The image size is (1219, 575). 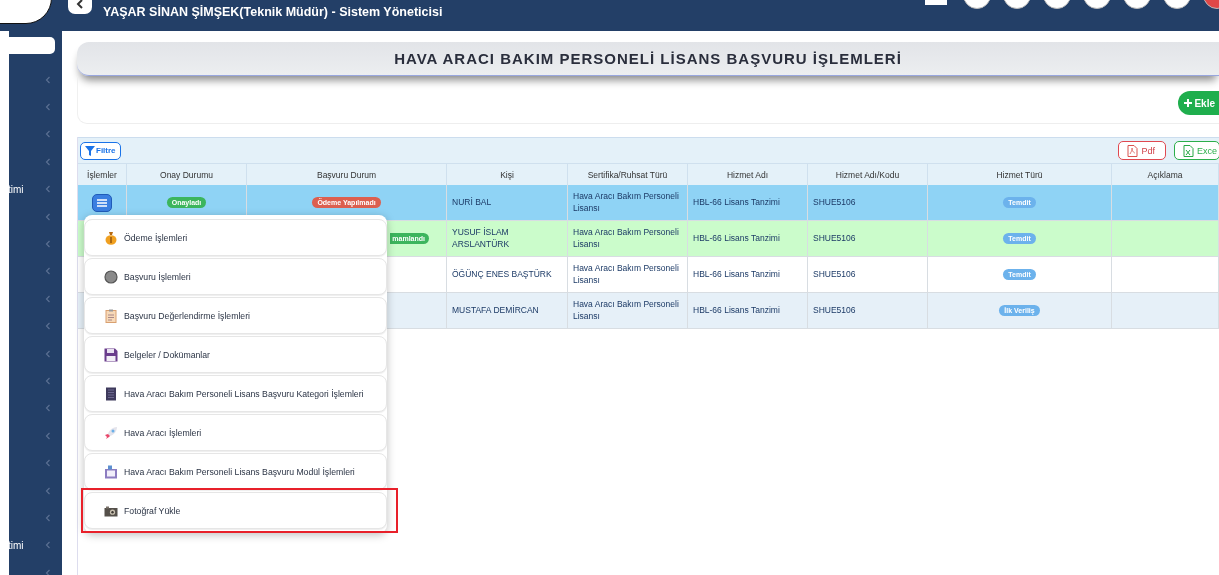 I want to click on pdf-file-icon, so click(x=1133, y=150).